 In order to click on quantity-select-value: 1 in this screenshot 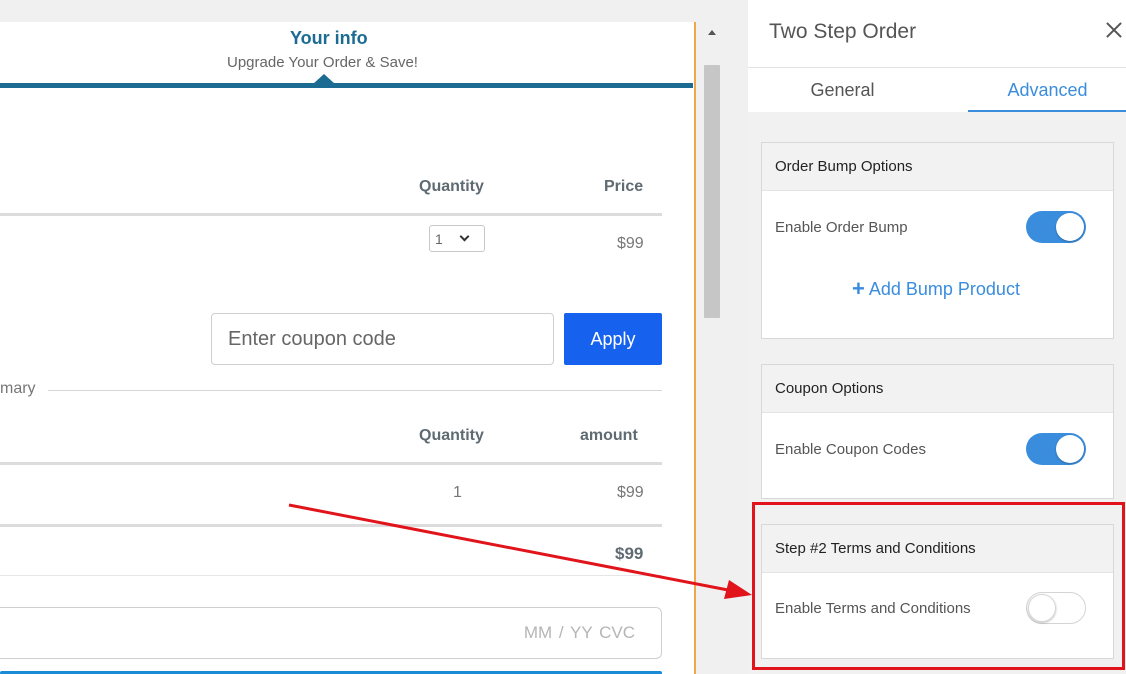, I will do `click(439, 238)`.